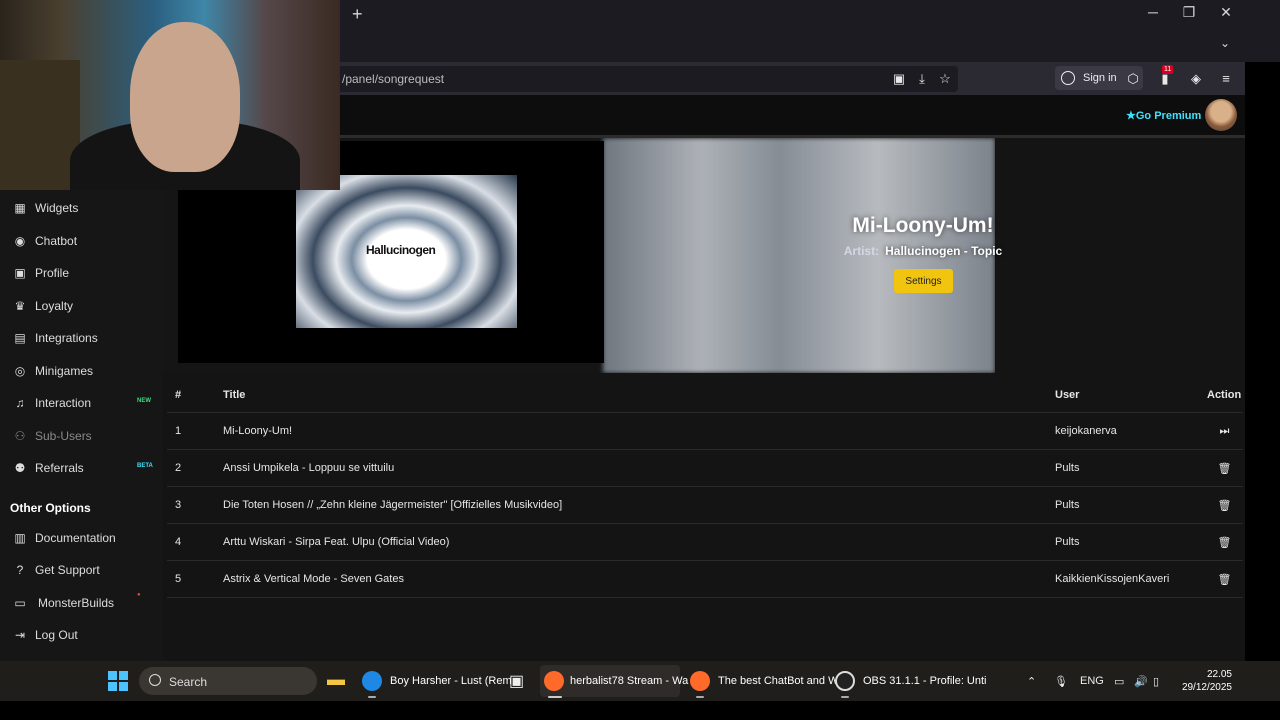 The image size is (1280, 720). I want to click on table-header-row: # Title User Action, so click(705, 395).